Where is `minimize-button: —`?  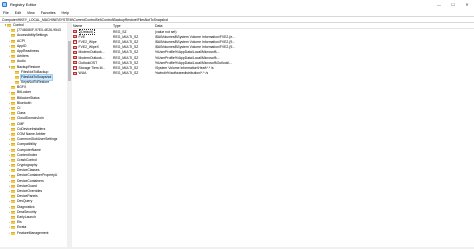
minimize-button: — is located at coordinates (439, 4).